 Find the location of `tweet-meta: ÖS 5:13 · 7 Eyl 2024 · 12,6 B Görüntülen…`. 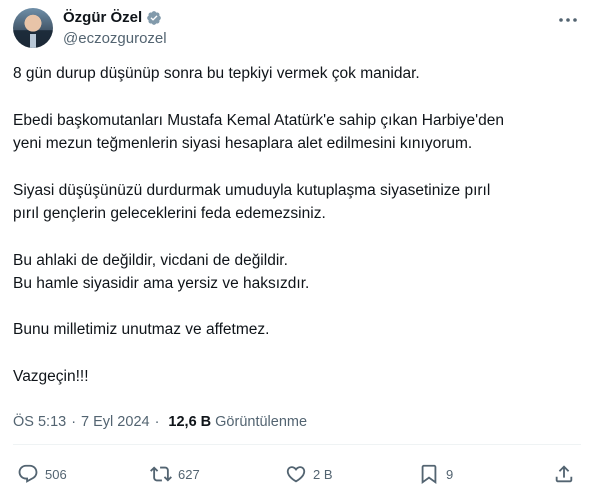

tweet-meta: ÖS 5:13 · 7 Eyl 2024 · 12,6 B Görüntülen… is located at coordinates (160, 422).